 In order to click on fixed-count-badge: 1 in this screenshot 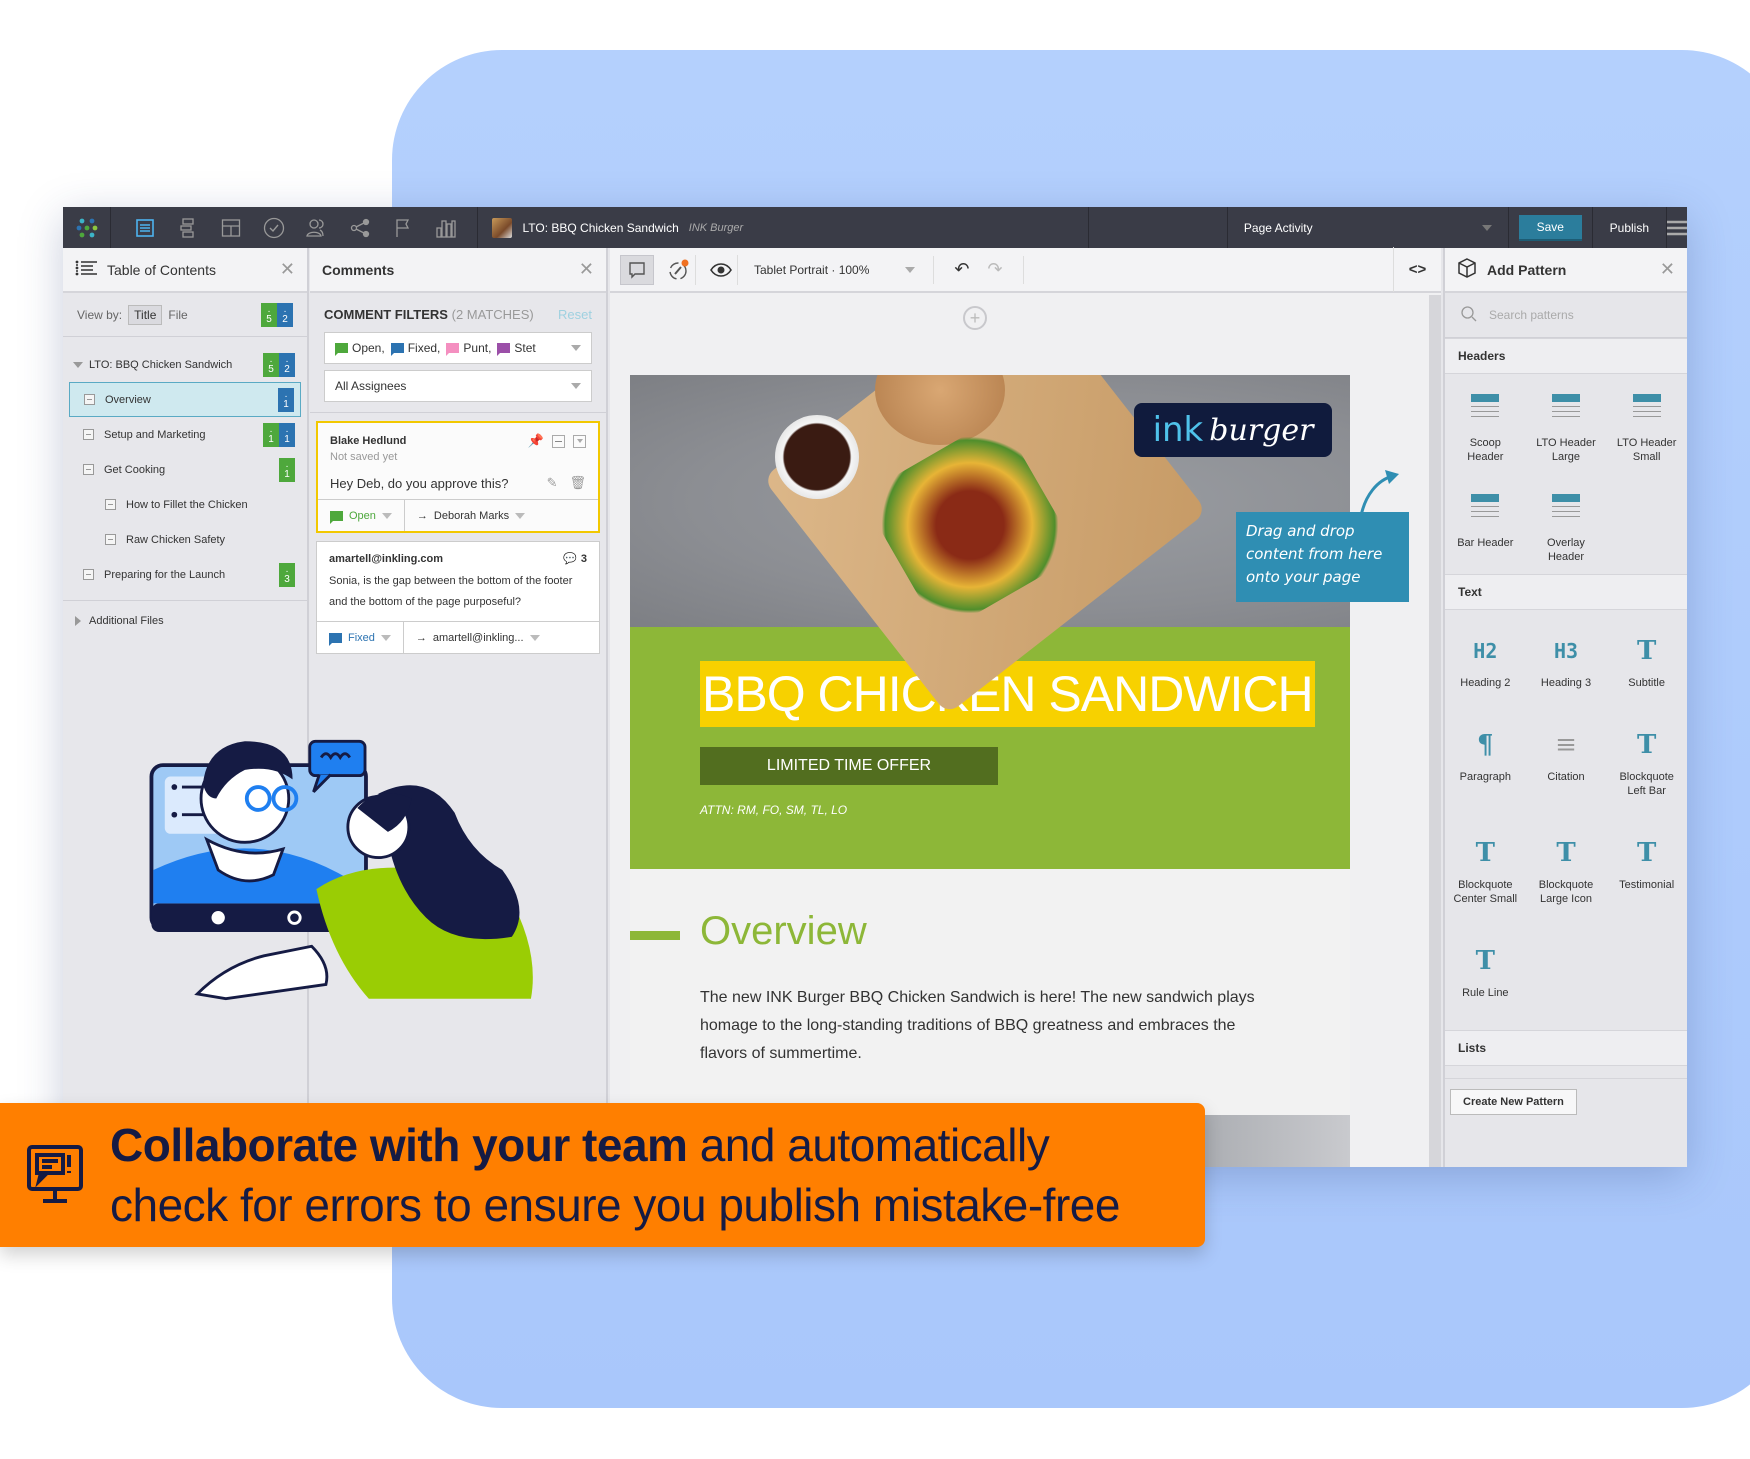, I will do `click(287, 434)`.